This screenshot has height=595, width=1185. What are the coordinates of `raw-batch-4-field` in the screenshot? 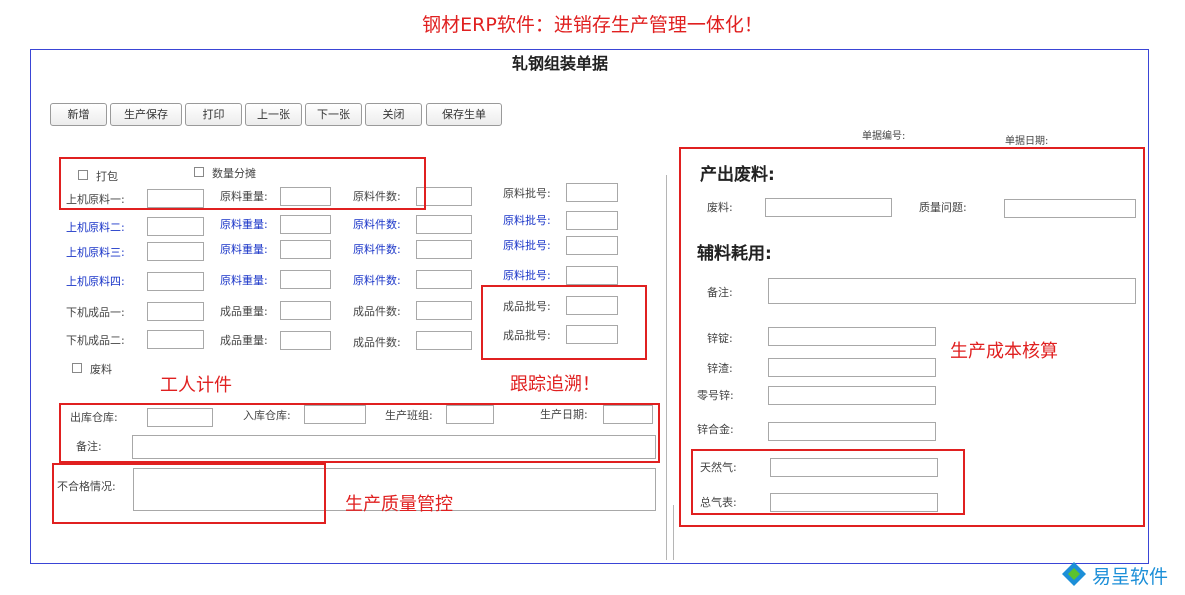 It's located at (592, 275).